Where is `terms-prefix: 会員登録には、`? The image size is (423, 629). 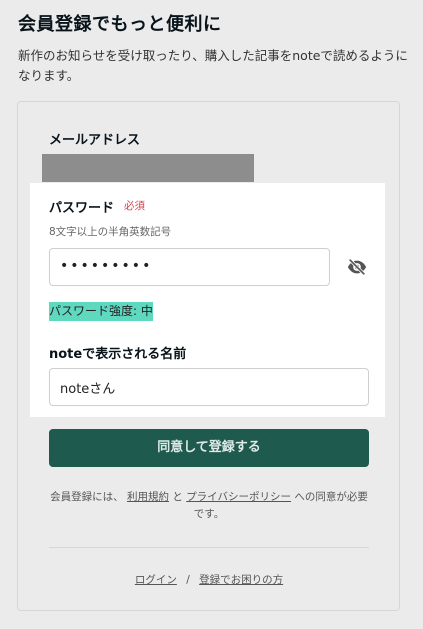 terms-prefix: 会員登録には、 is located at coordinates (87, 497).